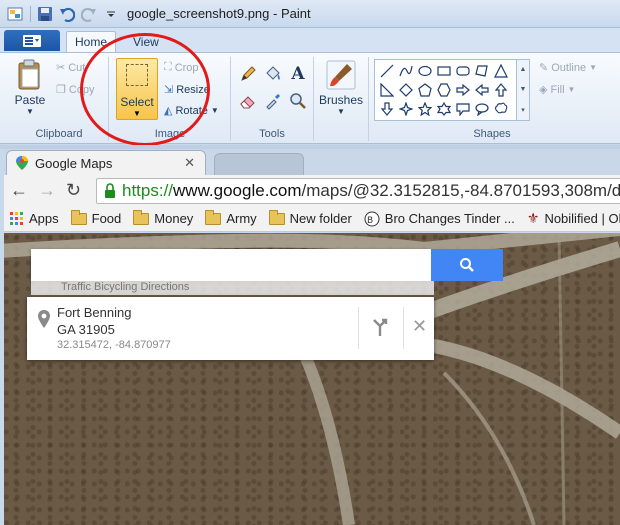 The image size is (620, 525). I want to click on rotate-icon: ◭, so click(168, 111).